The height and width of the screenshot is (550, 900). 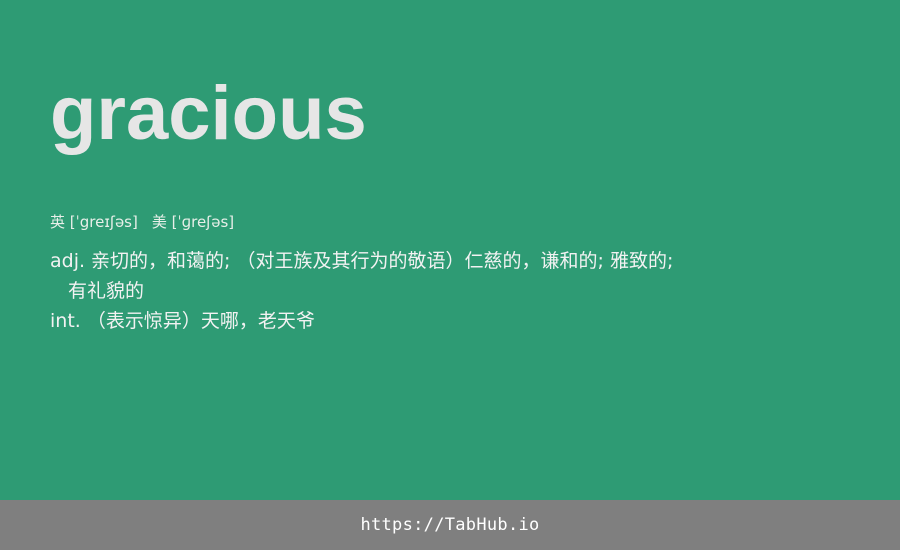 I want to click on footer-bar: https://TabHub.io, so click(x=450, y=525).